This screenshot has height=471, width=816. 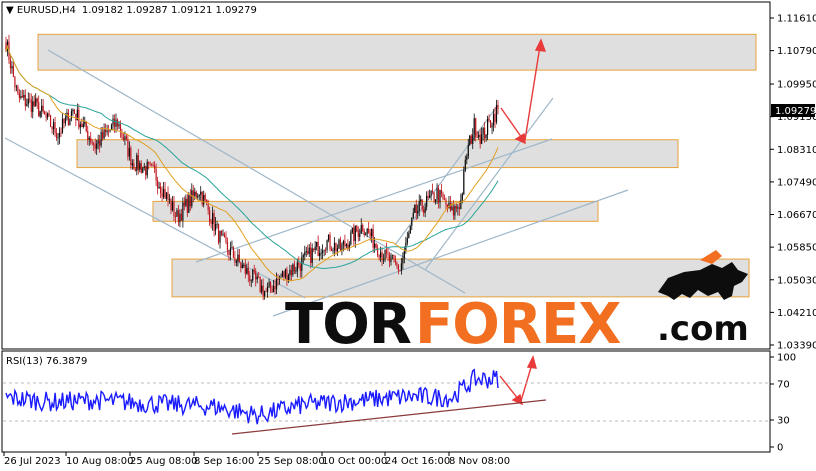 What do you see at coordinates (796, 313) in the screenshot?
I see `price-tick-label: 1.04210` at bounding box center [796, 313].